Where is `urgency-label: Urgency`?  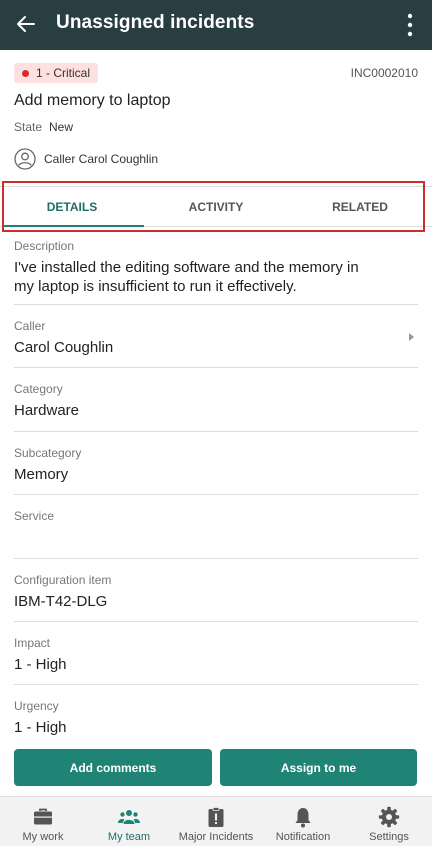
urgency-label: Urgency is located at coordinates (36, 706).